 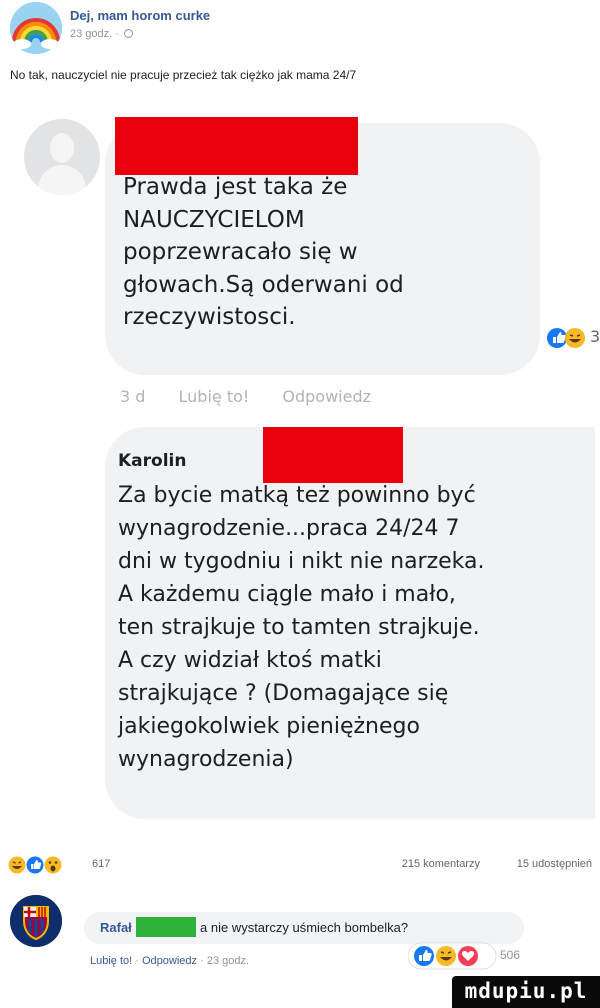 I want to click on site-watermark: mdupiu.pl, so click(x=526, y=992).